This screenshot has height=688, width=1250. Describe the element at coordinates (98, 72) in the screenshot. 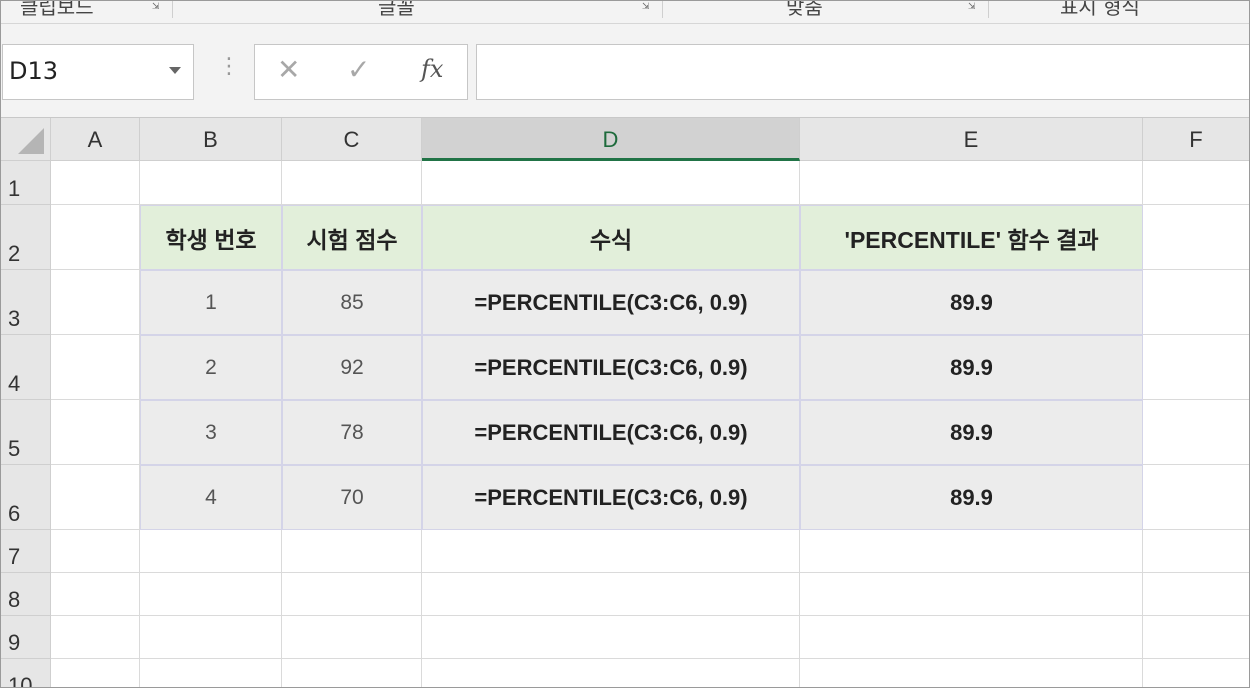

I see `name-box: D13` at that location.